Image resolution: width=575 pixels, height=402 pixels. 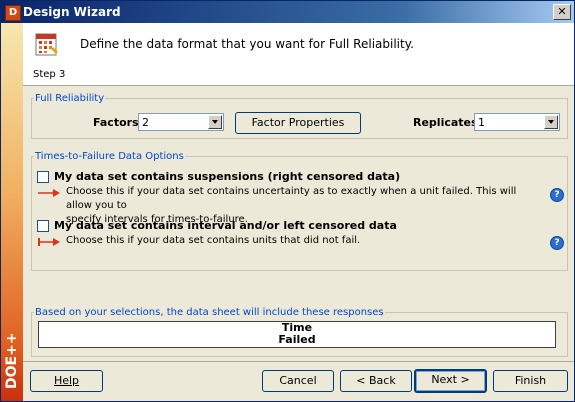 I want to click on cancel-button: Cancel, so click(x=298, y=381).